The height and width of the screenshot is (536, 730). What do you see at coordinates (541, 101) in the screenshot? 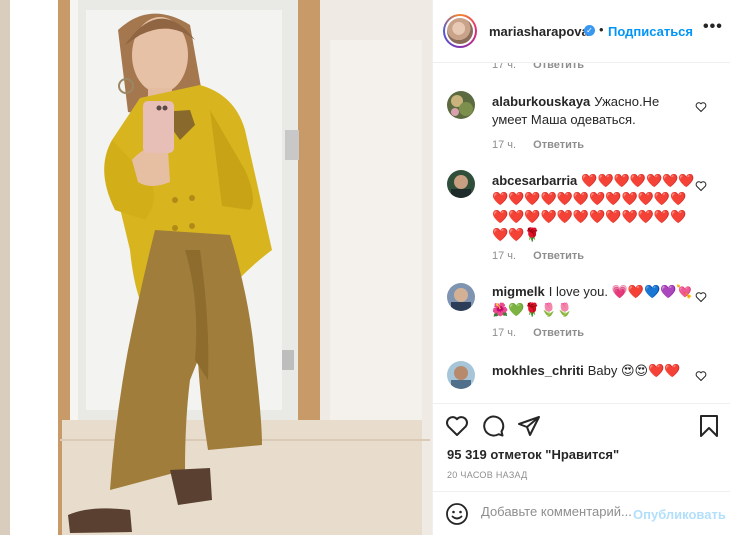
I see `commenter-username: alaburkouskaya` at bounding box center [541, 101].